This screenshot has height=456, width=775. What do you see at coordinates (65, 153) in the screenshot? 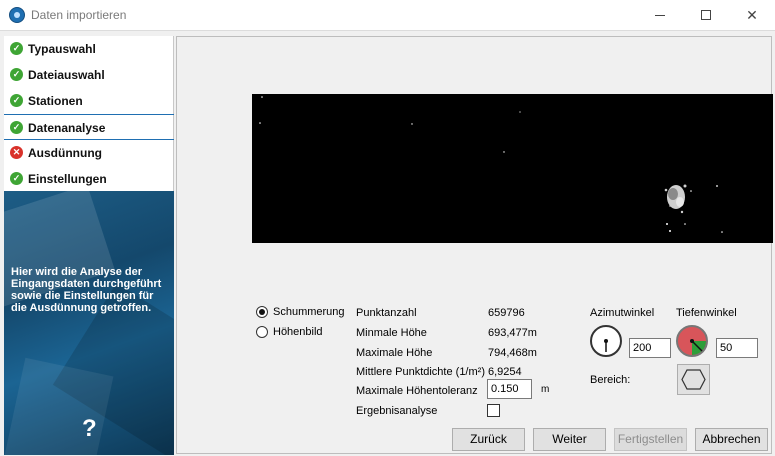
I see `step-label: Ausdünnung` at bounding box center [65, 153].